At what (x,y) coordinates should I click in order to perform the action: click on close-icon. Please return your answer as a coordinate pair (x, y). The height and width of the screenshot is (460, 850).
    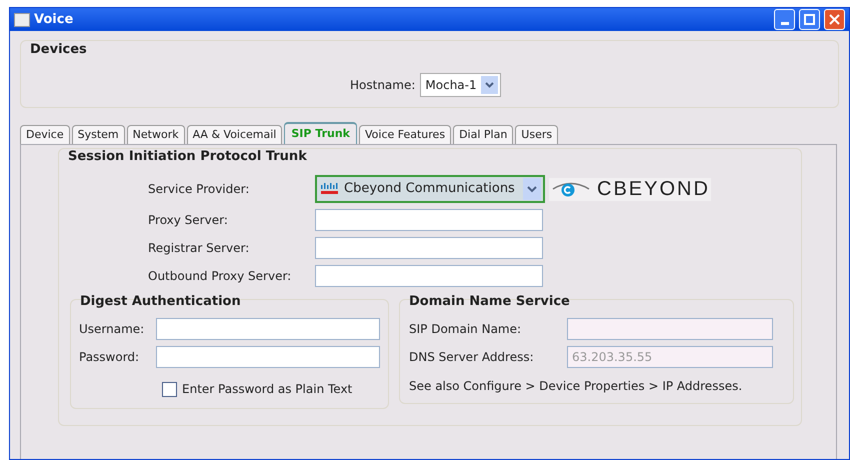
    Looking at the image, I should click on (834, 19).